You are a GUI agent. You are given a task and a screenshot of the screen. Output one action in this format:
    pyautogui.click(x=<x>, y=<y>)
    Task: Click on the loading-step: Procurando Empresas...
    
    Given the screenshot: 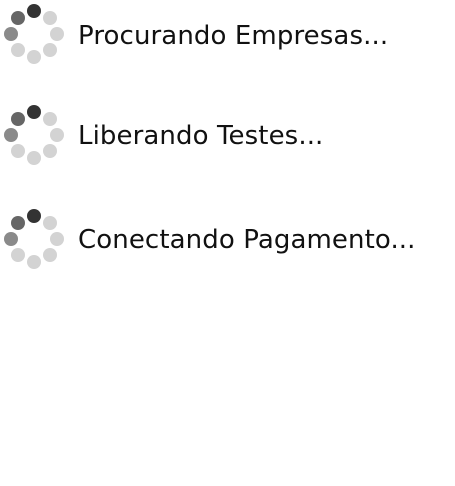 What is the action you would take?
    pyautogui.click(x=227, y=33)
    